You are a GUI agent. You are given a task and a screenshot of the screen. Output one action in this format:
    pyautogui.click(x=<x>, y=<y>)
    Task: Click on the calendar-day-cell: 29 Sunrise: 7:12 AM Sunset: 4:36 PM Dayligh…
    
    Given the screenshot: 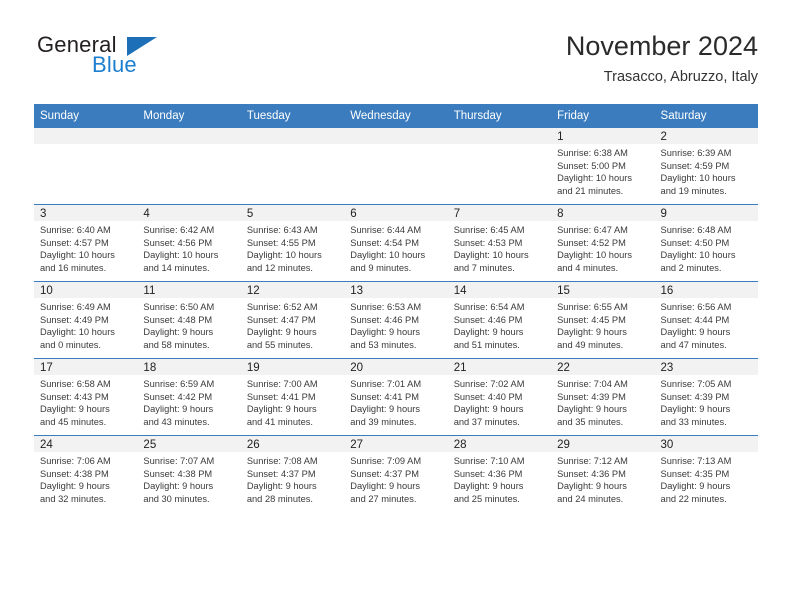 What is the action you would take?
    pyautogui.click(x=603, y=473)
    